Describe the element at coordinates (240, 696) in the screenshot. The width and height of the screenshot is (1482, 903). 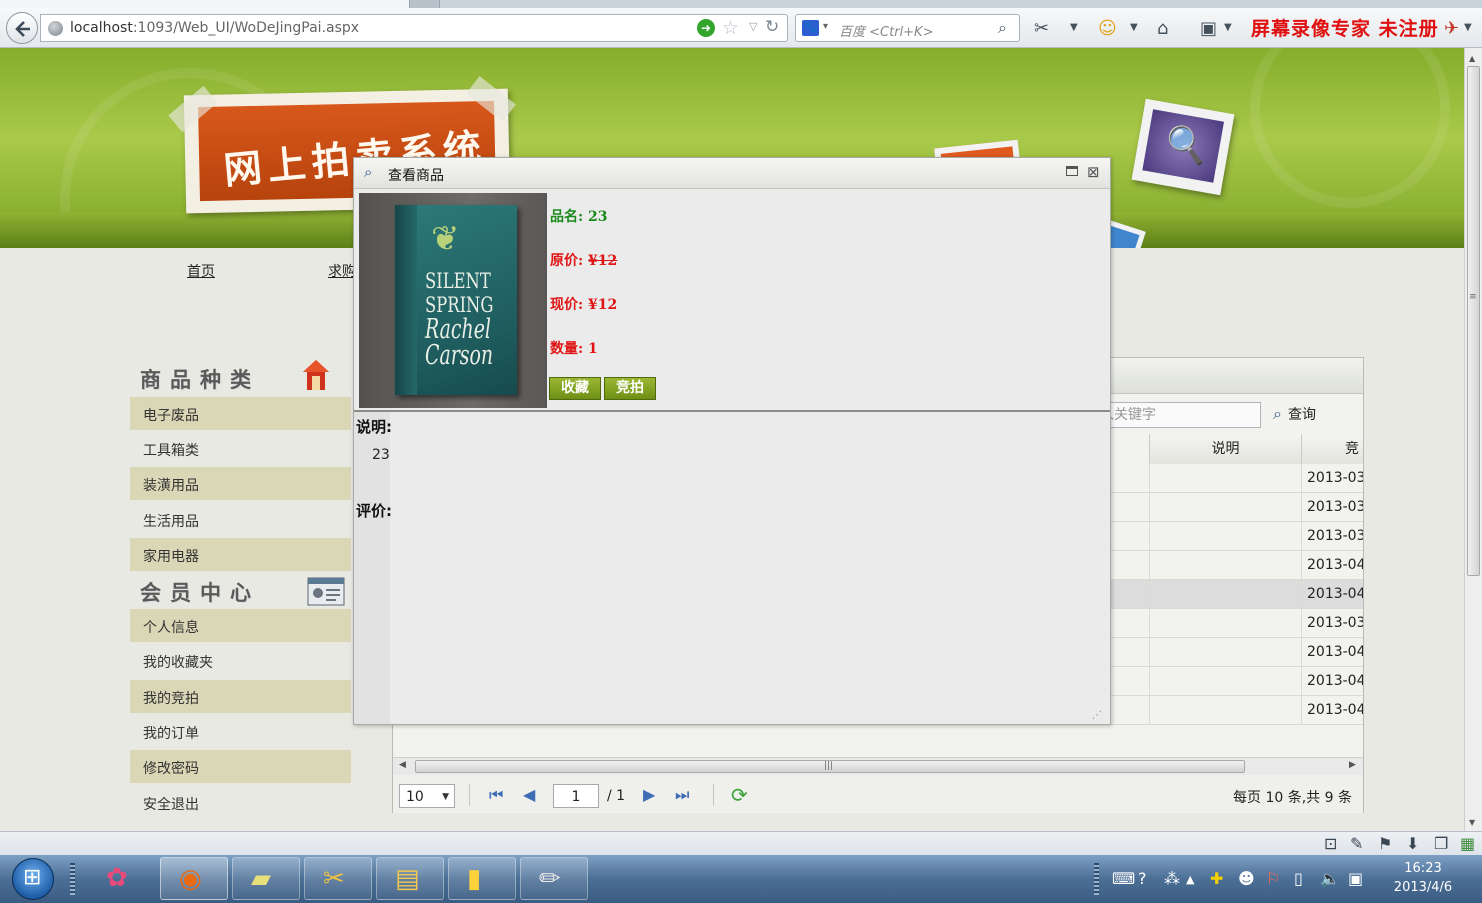
I see `sidebar-item-my-bids: 我的竞拍` at that location.